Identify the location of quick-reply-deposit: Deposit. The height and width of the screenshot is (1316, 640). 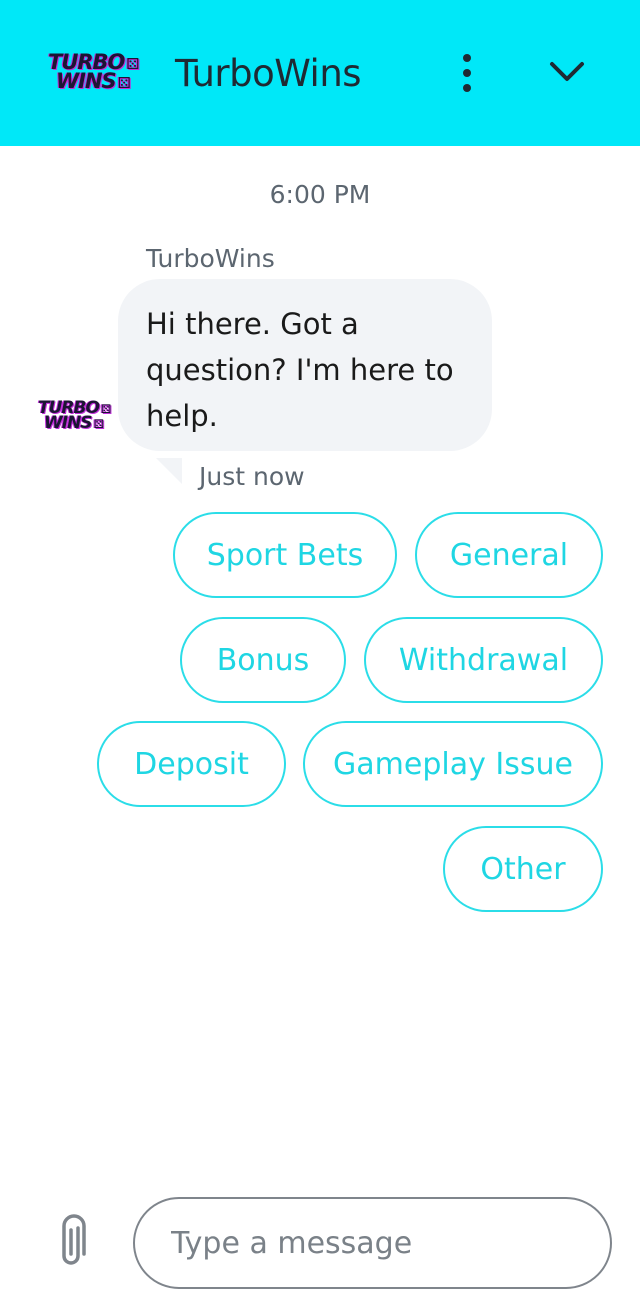
(191, 764).